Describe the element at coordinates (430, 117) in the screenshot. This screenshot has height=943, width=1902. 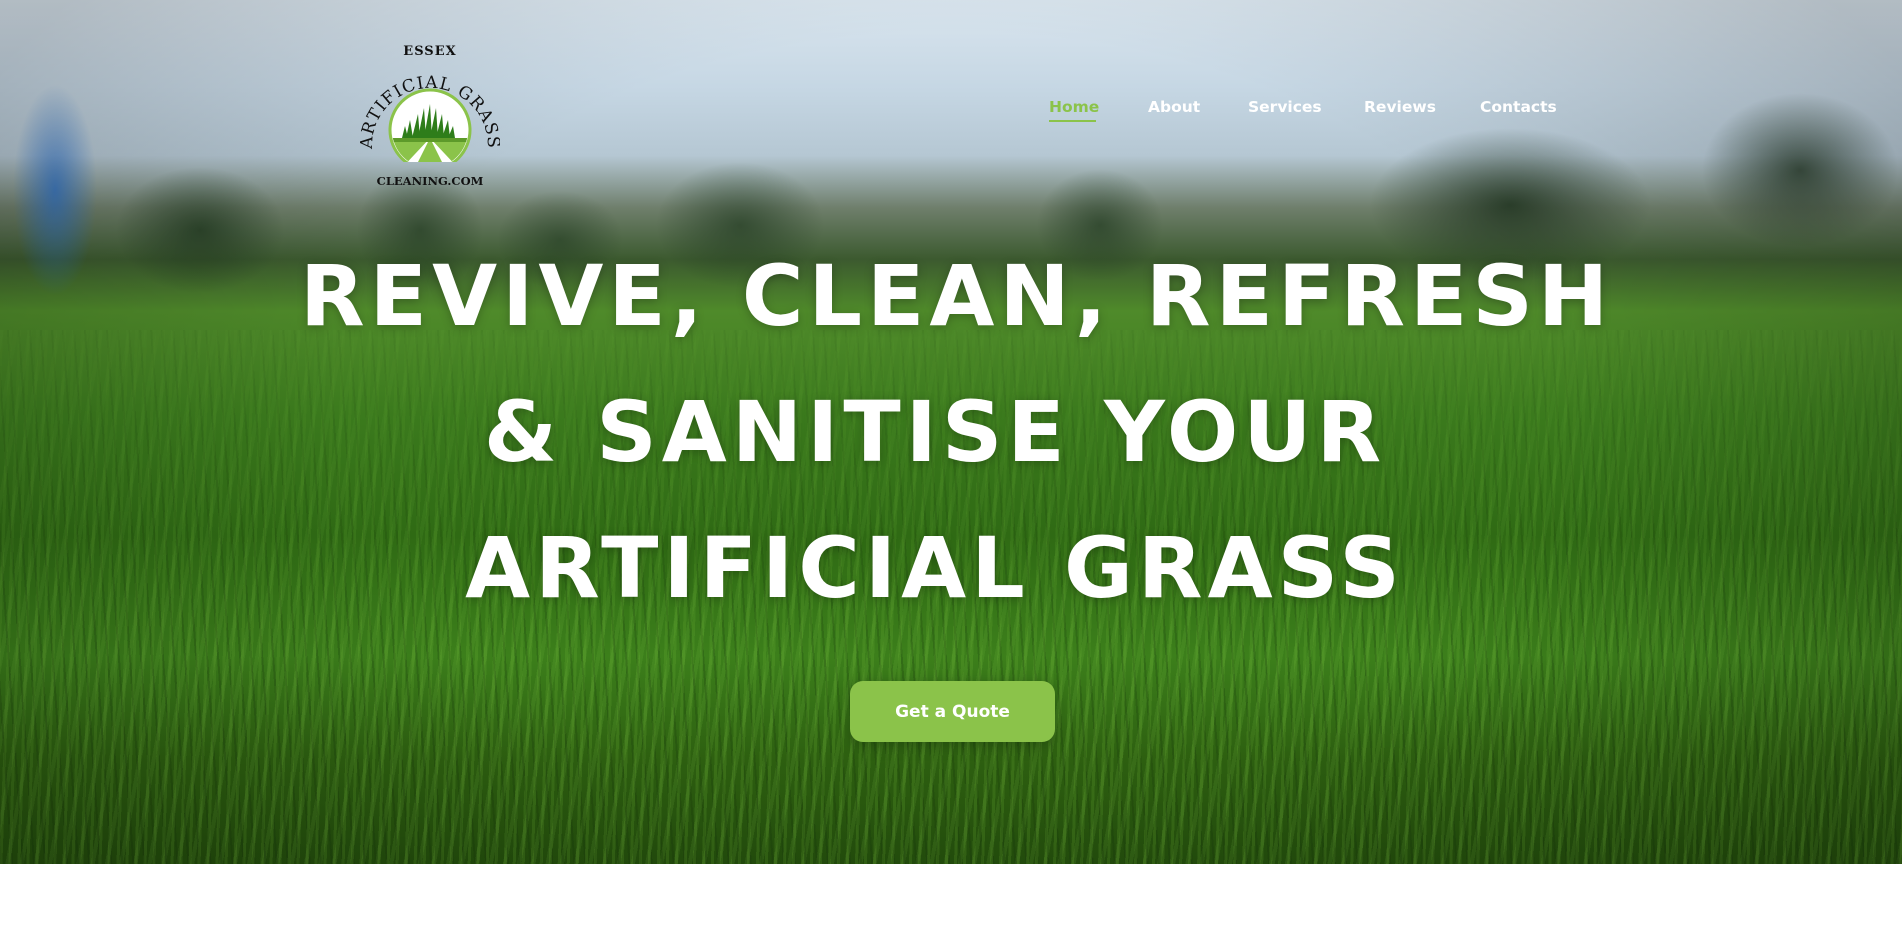
I see `logo-emblem-icon: ARTIFICIAL GRASS` at that location.